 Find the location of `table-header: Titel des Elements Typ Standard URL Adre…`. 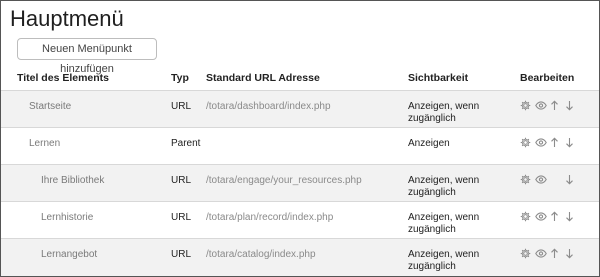

table-header: Titel des Elements Typ Standard URL Adre… is located at coordinates (300, 80).